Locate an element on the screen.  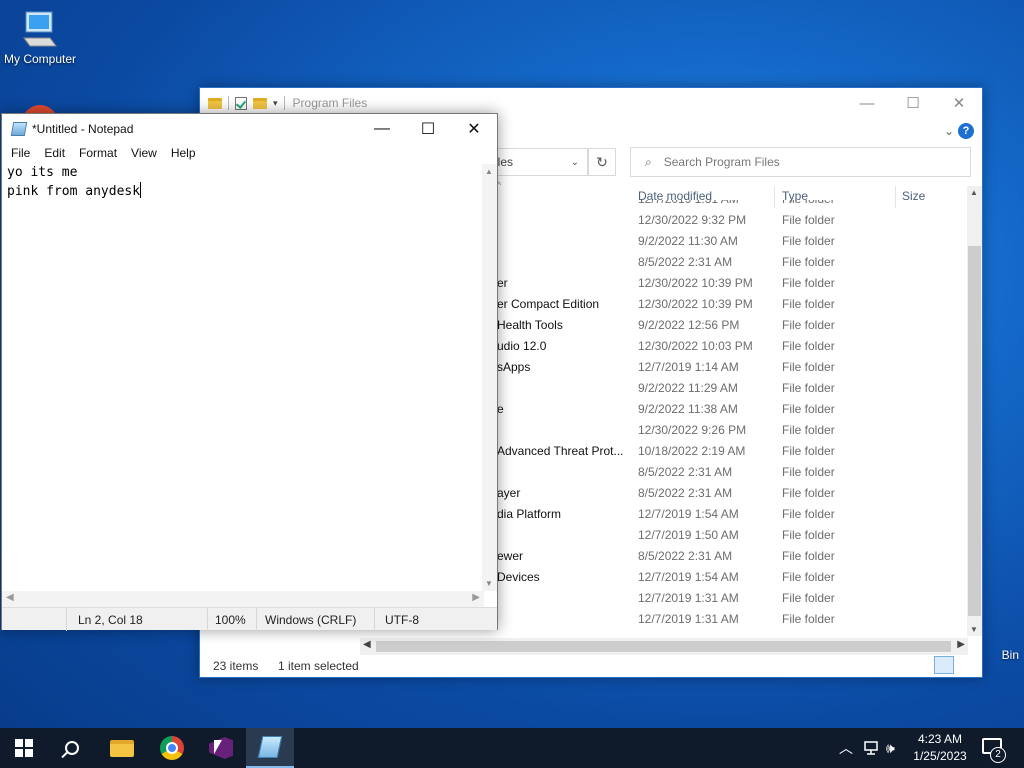
taskbar-chrome is located at coordinates (172, 748).